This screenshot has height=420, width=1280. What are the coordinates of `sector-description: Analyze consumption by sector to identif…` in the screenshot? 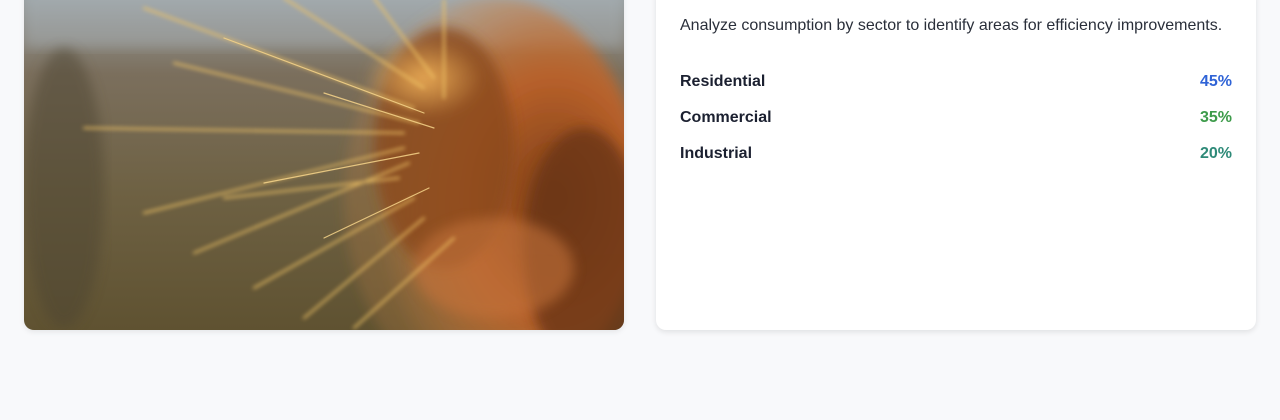 It's located at (951, 25).